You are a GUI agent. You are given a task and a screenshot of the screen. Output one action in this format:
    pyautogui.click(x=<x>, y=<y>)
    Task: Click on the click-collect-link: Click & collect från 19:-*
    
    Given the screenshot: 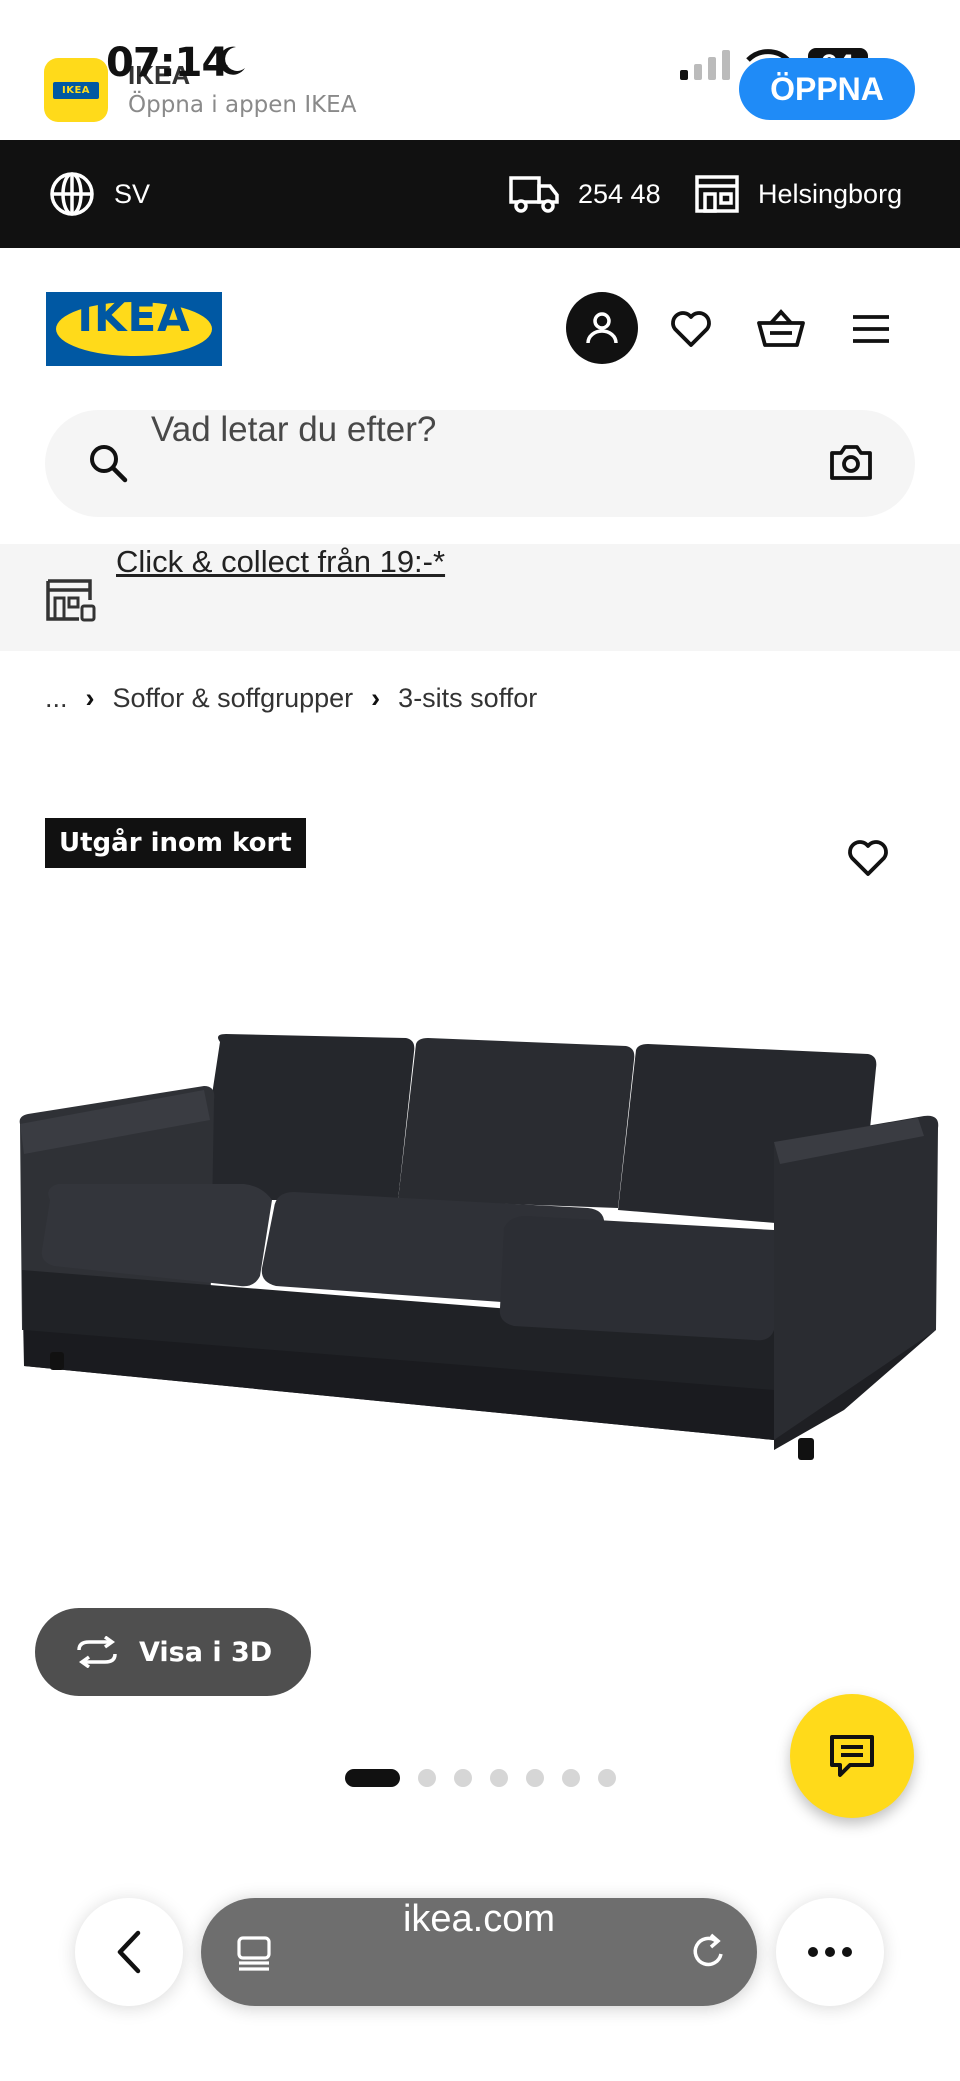 What is the action you would take?
    pyautogui.click(x=280, y=562)
    